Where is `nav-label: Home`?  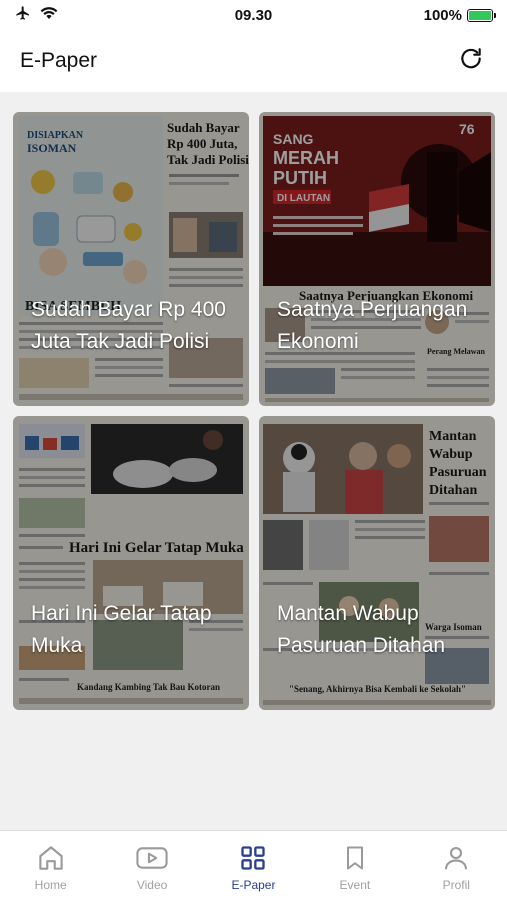 nav-label: Home is located at coordinates (50, 885).